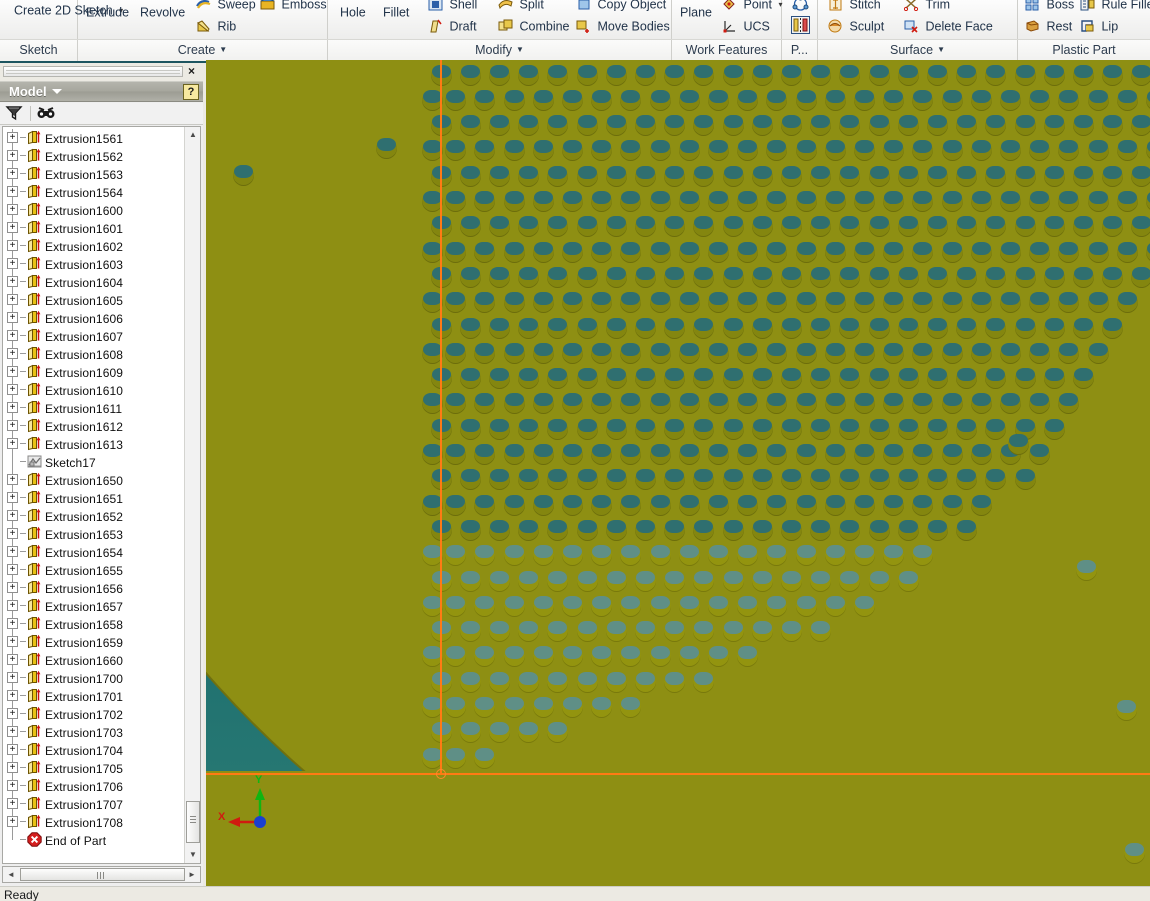  Describe the element at coordinates (16, 114) in the screenshot. I see `filter-icon` at that location.